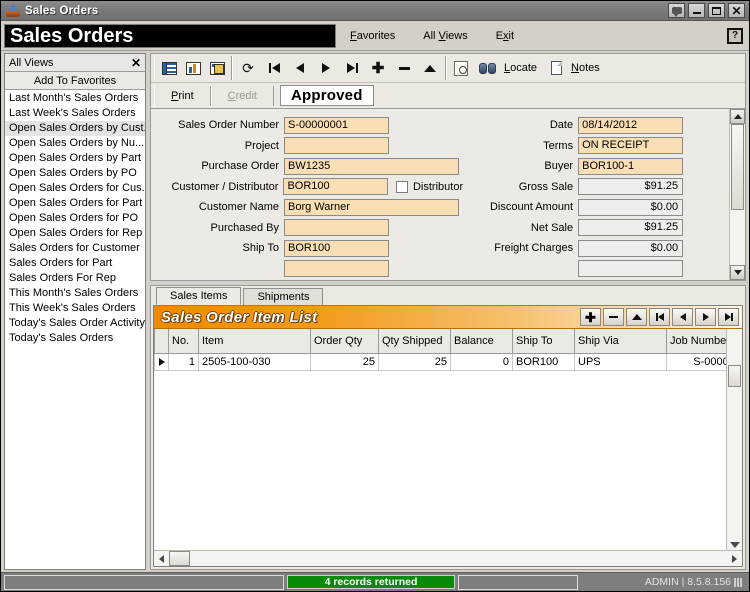 The height and width of the screenshot is (592, 750). What do you see at coordinates (696, 362) in the screenshot?
I see `table-cell: S-00000001-1` at bounding box center [696, 362].